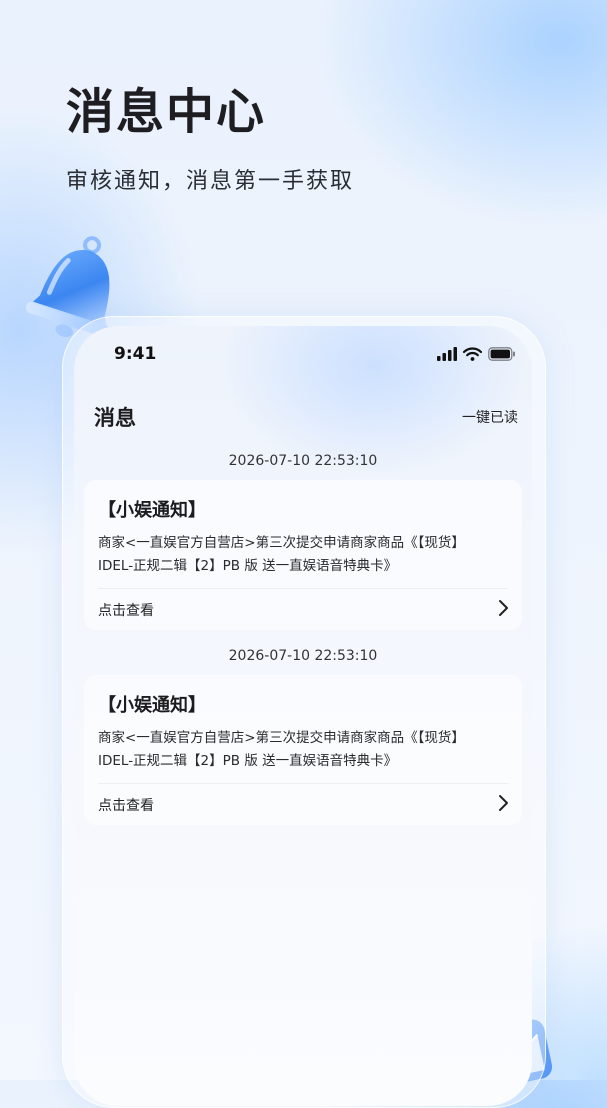 The height and width of the screenshot is (1108, 607). Describe the element at coordinates (472, 354) in the screenshot. I see `wifi-icon` at that location.